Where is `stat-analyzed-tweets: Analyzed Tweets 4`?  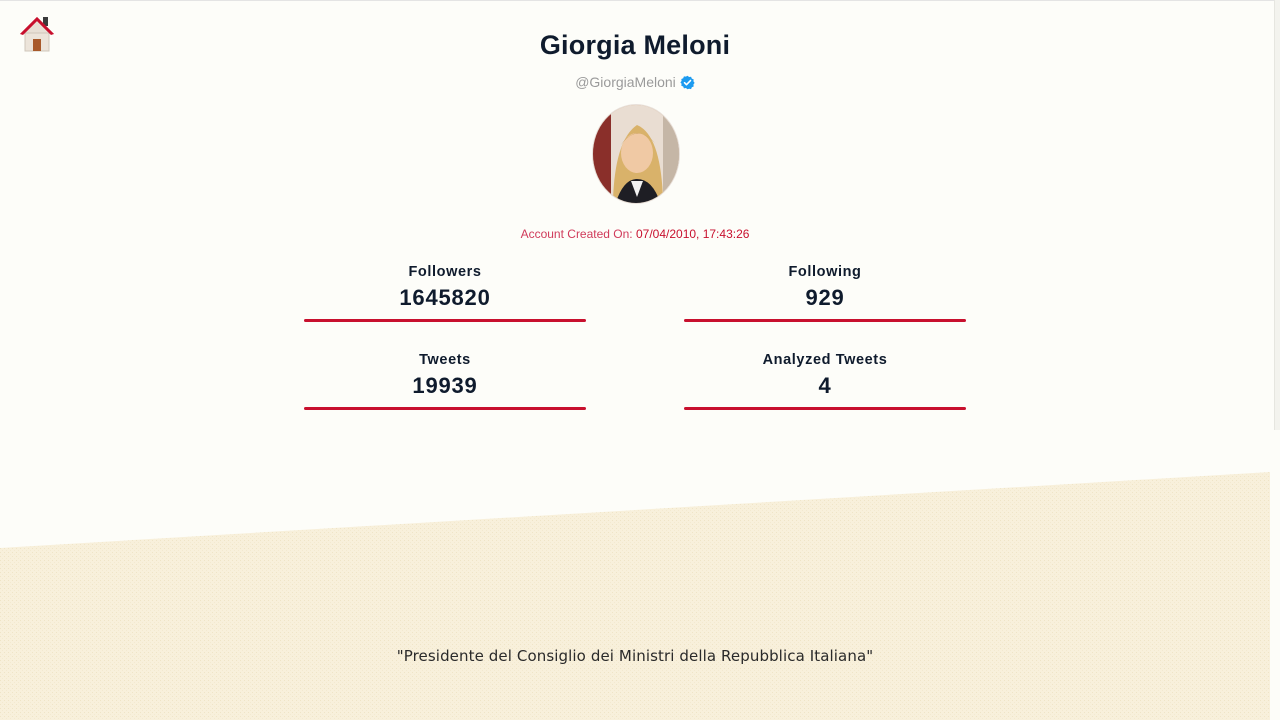
stat-analyzed-tweets: Analyzed Tweets 4 is located at coordinates (825, 380).